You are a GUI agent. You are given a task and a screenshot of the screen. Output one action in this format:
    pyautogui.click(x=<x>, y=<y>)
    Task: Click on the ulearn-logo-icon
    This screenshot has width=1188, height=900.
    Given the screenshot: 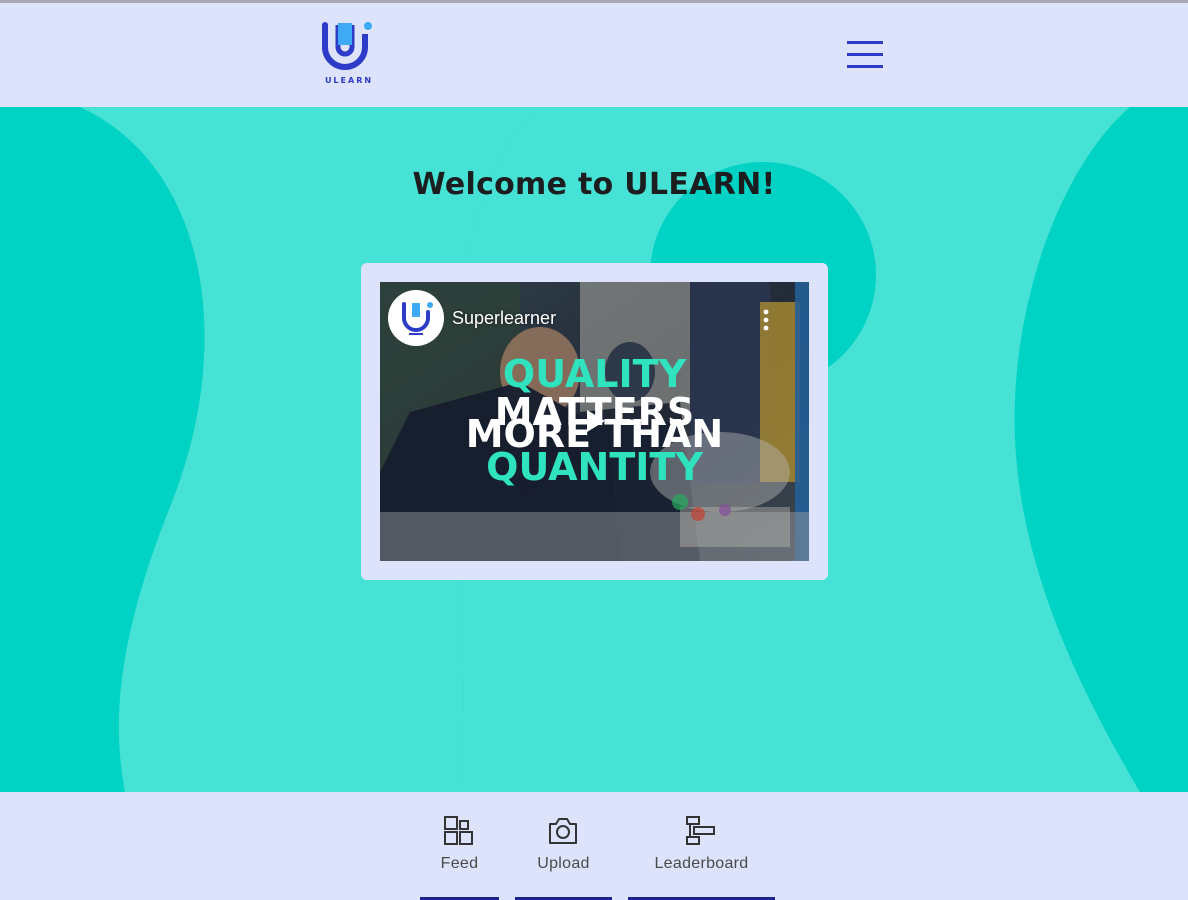 What is the action you would take?
    pyautogui.click(x=347, y=46)
    